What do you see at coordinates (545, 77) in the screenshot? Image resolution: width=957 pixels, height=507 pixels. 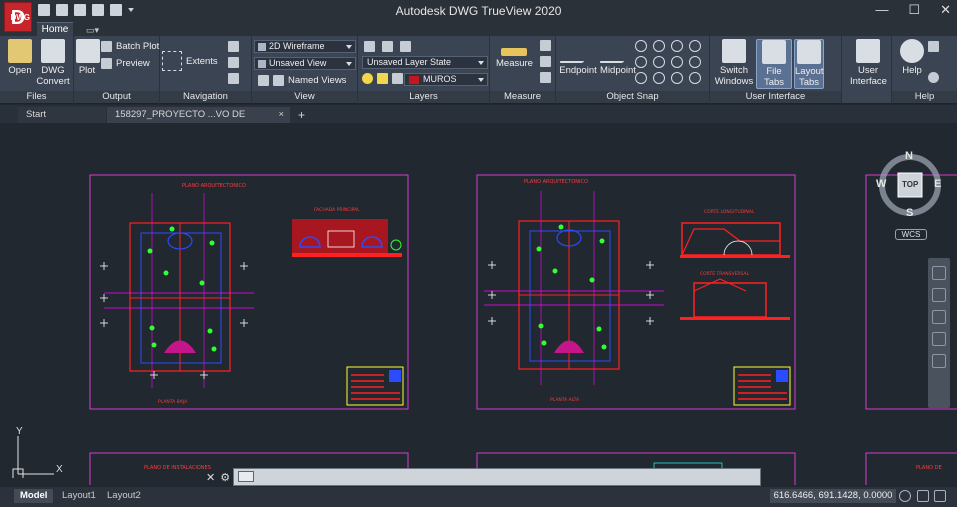 I see `find-text-button` at bounding box center [545, 77].